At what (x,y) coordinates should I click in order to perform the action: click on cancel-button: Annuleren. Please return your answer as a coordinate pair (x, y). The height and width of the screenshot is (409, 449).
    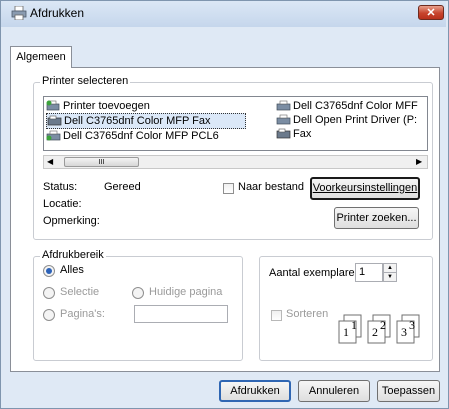
    Looking at the image, I should click on (334, 391).